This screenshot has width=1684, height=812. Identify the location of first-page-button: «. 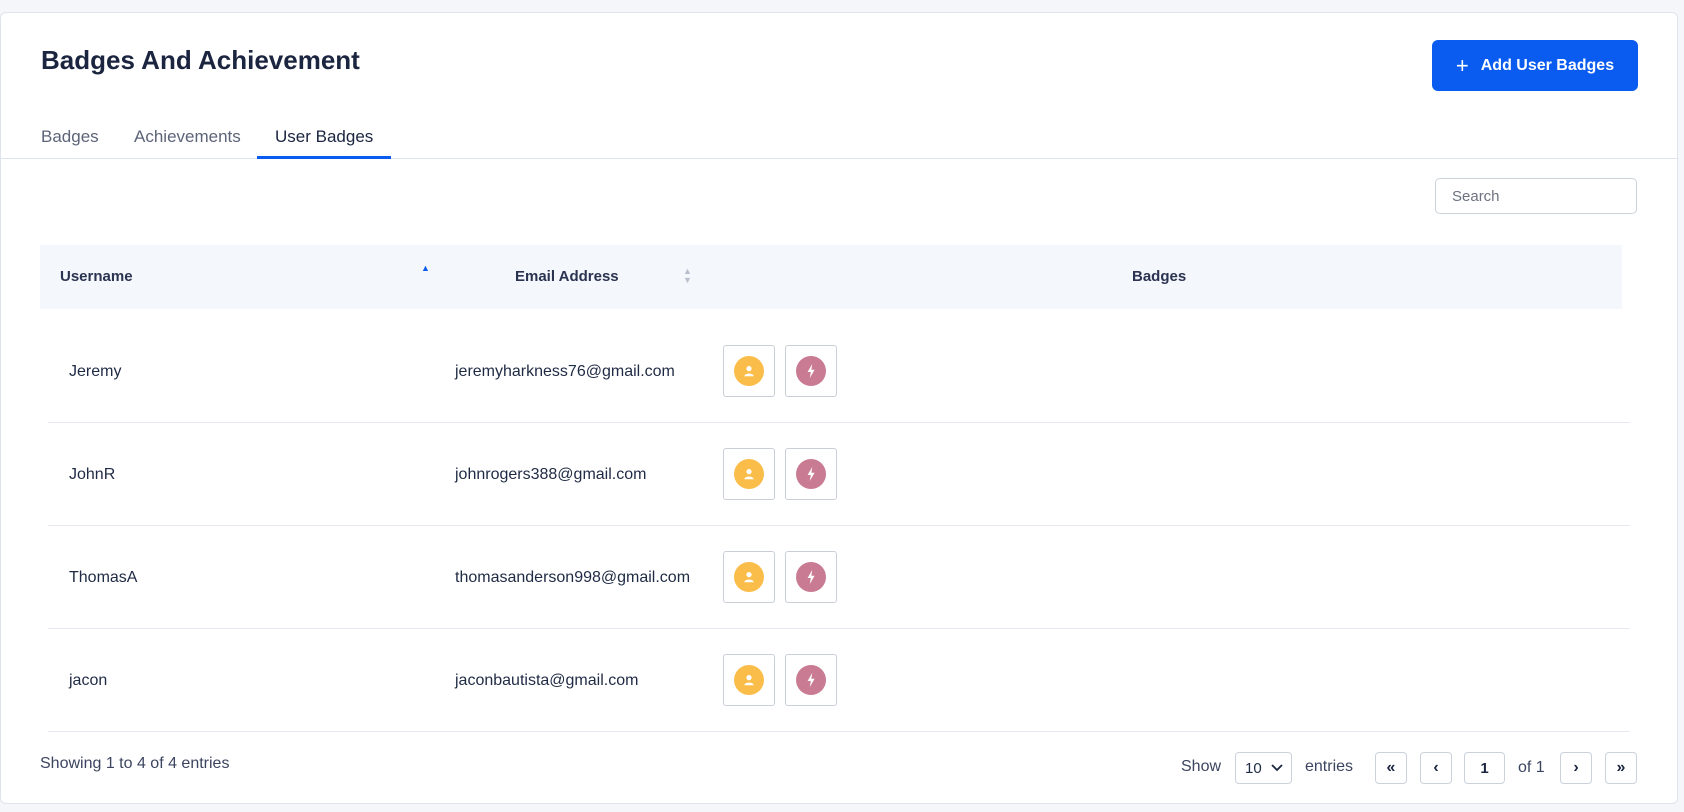
(1391, 768).